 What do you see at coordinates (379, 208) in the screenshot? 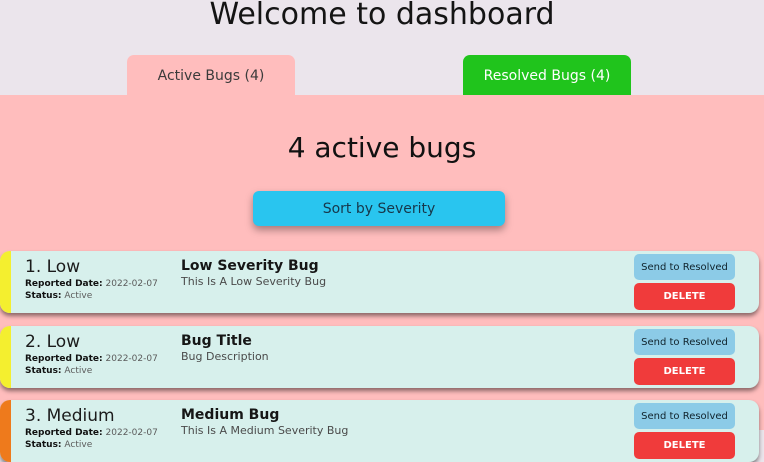
I see `sort-by-severity-button: Sort by Severity` at bounding box center [379, 208].